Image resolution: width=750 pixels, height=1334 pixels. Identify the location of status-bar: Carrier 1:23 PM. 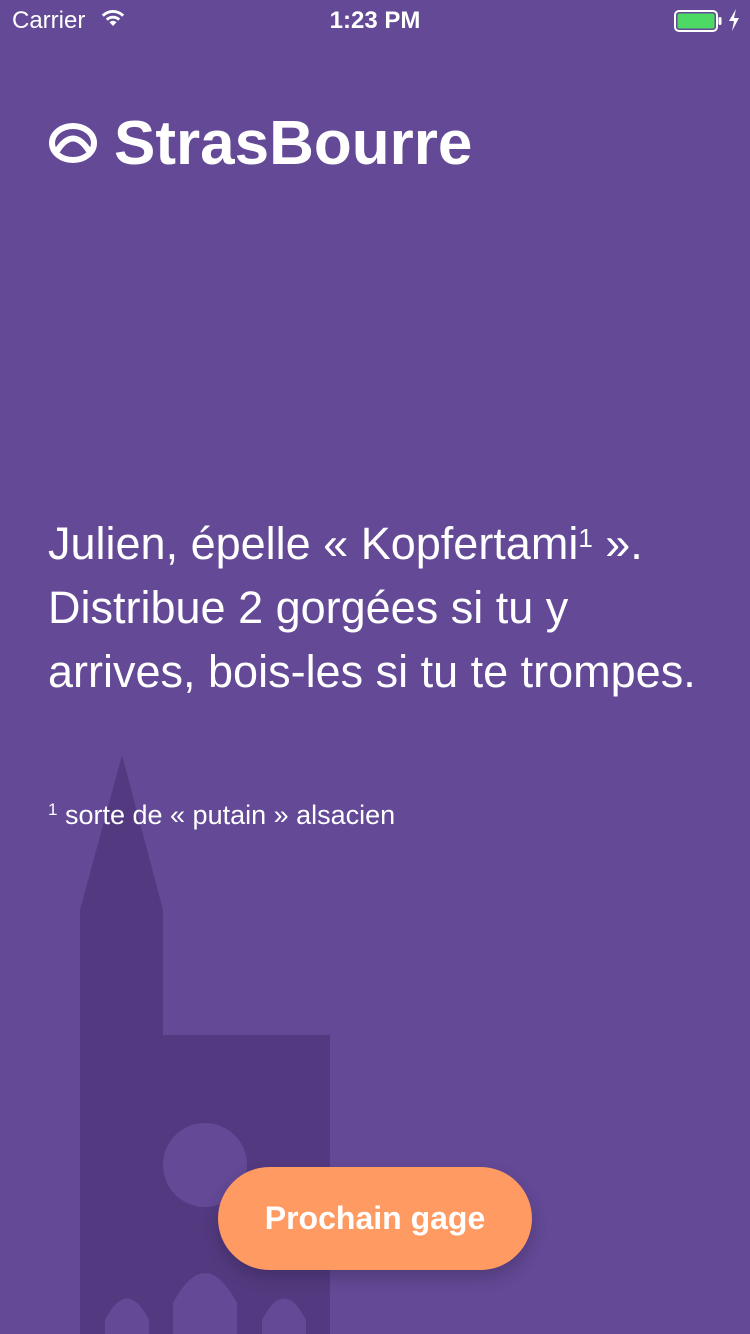
(375, 20).